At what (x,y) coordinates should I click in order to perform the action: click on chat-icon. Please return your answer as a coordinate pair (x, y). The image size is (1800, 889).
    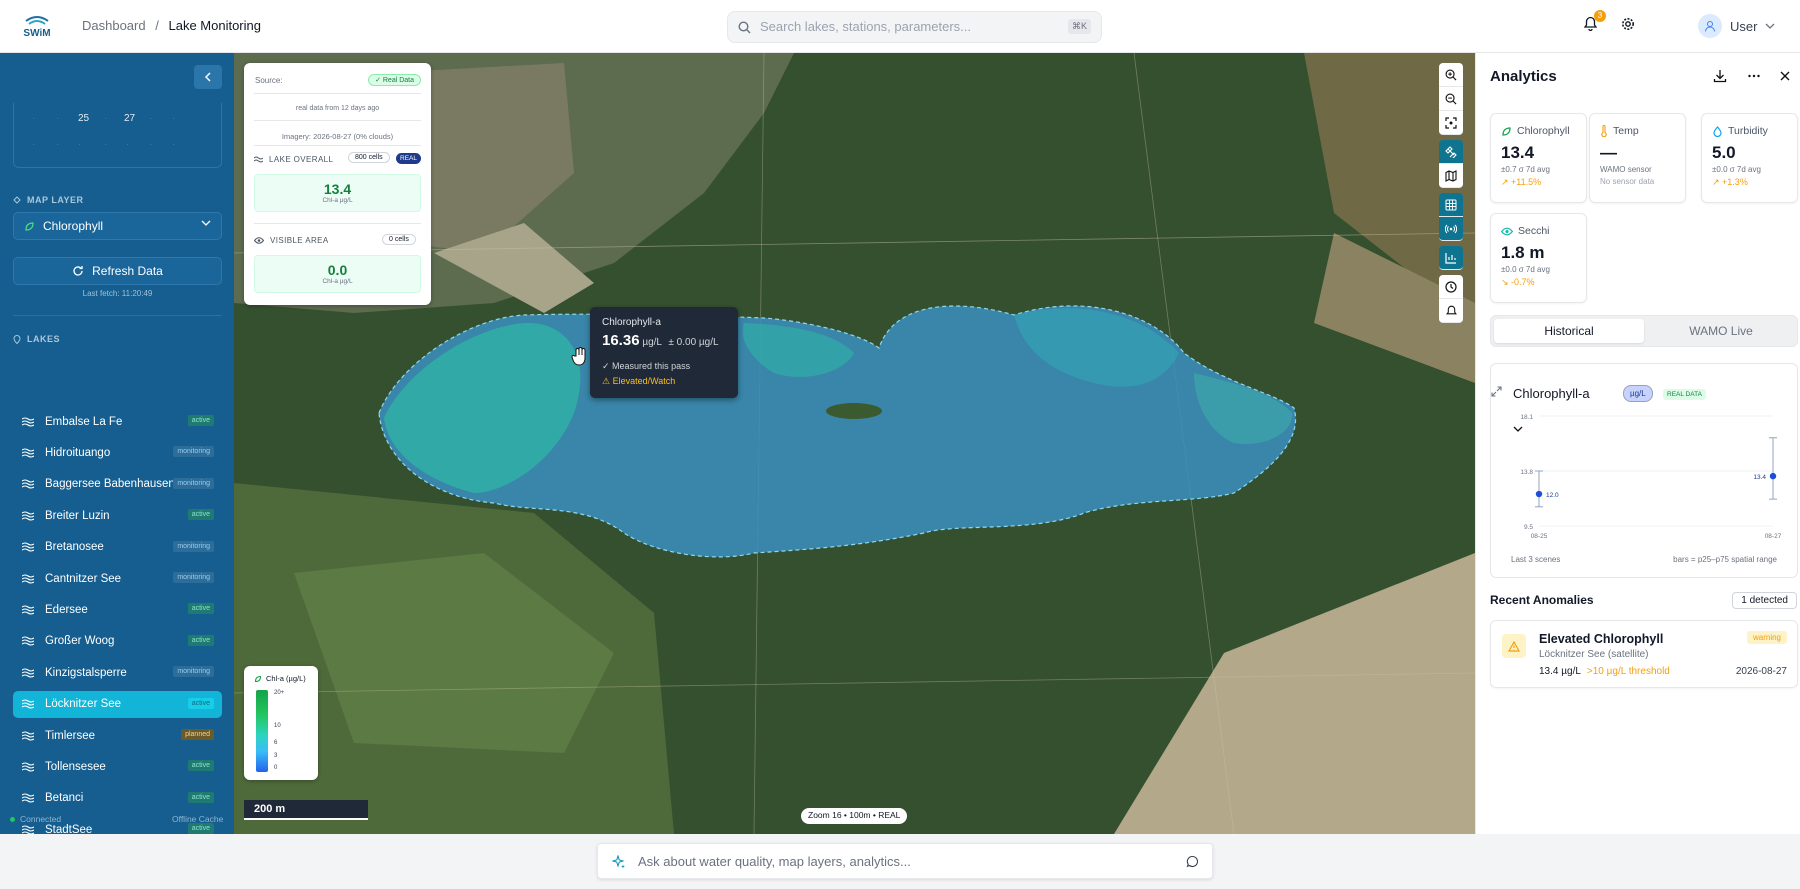
    Looking at the image, I should click on (1192, 861).